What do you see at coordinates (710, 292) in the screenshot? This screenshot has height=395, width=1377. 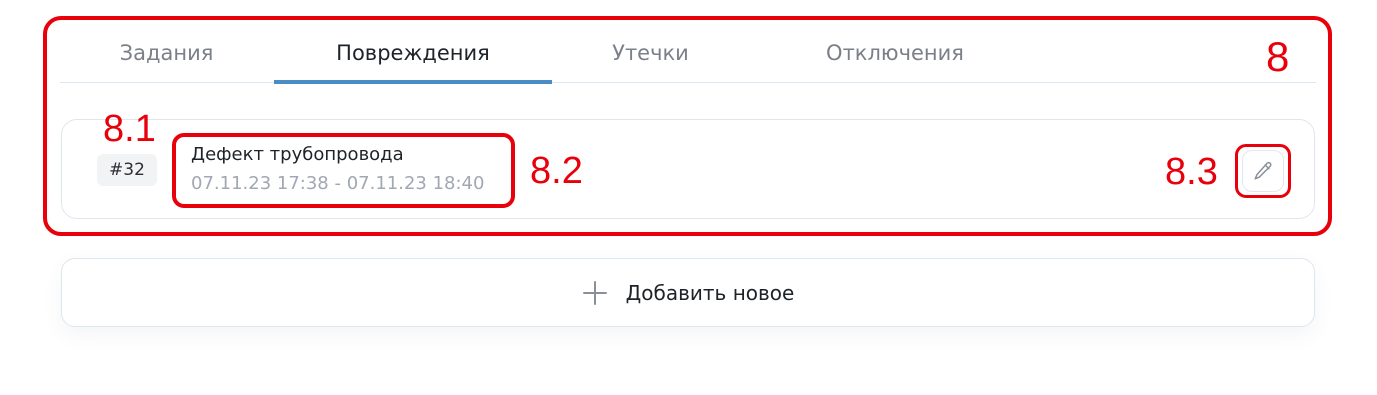 I see `add-new-label: Добавить новое` at bounding box center [710, 292].